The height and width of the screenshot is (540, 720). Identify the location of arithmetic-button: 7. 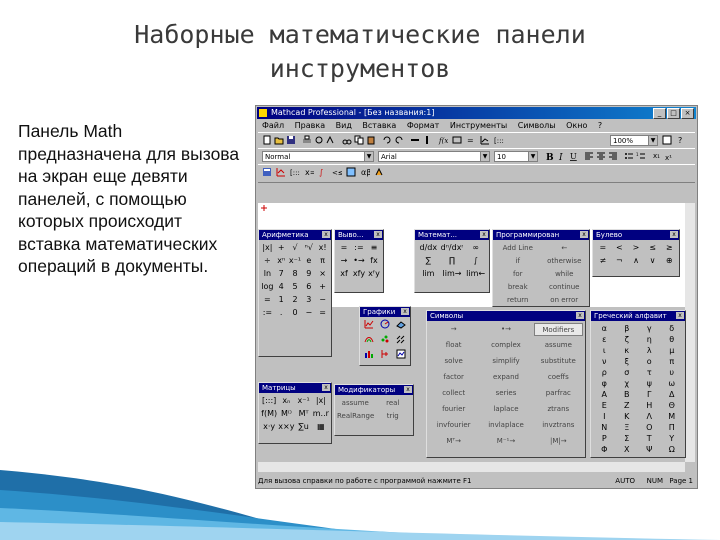
(281, 274).